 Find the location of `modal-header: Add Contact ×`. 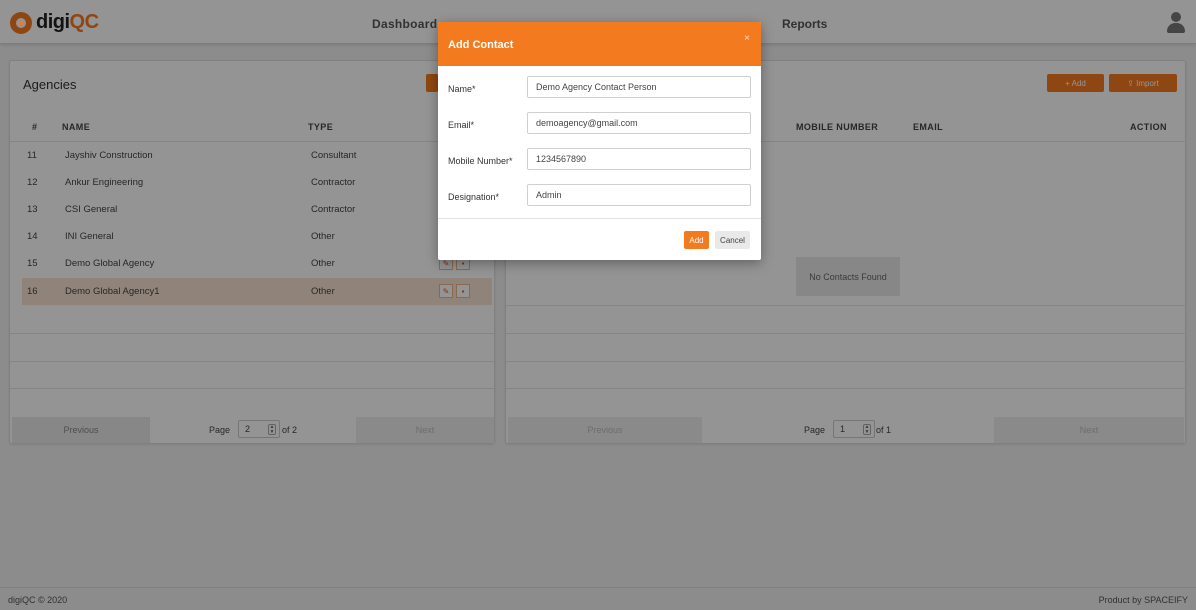

modal-header: Add Contact × is located at coordinates (599, 44).